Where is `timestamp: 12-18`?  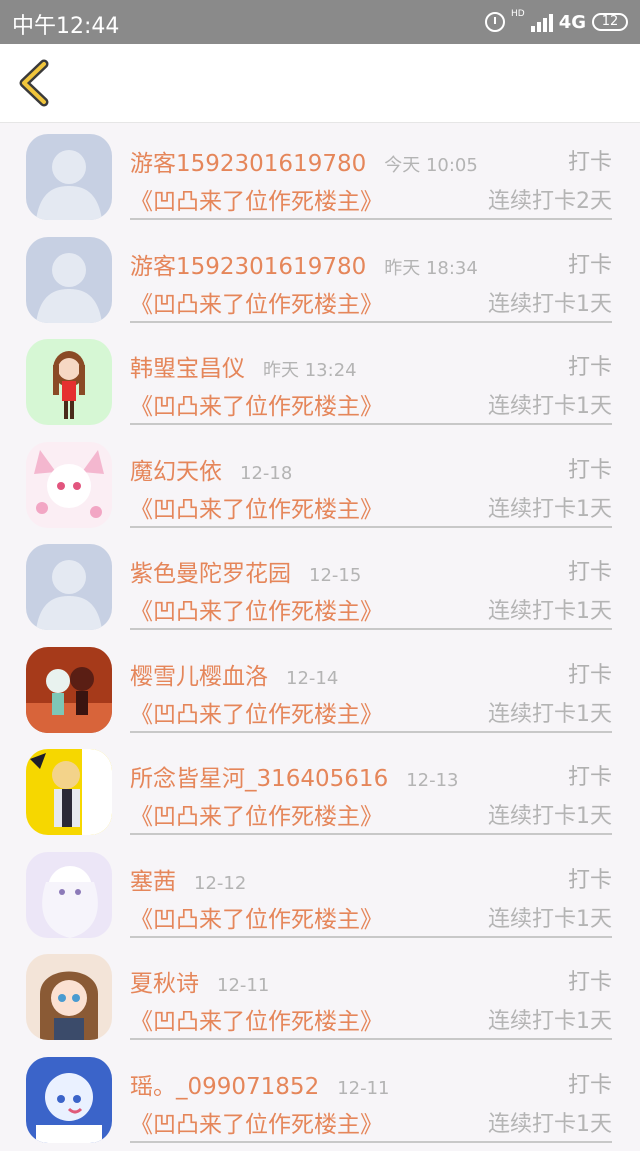 timestamp: 12-18 is located at coordinates (266, 473).